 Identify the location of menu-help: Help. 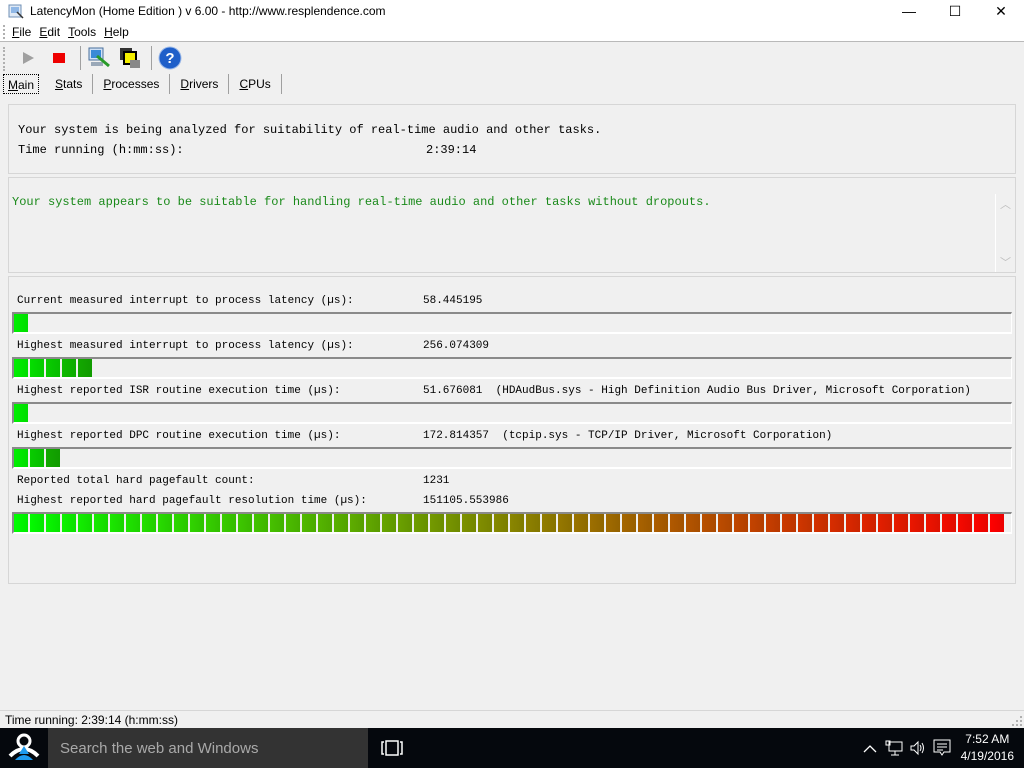
(116, 32).